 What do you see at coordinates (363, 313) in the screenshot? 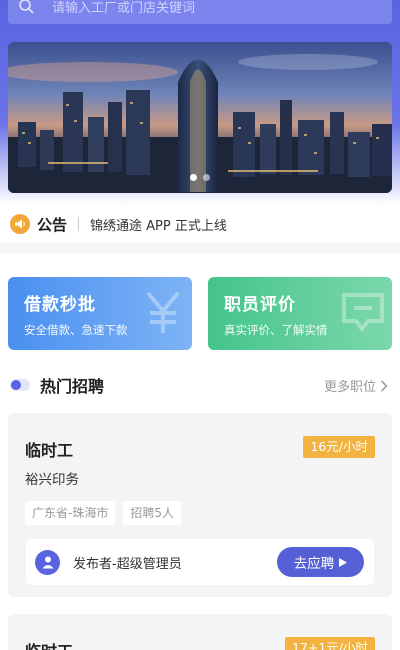
I see `chat-icon` at bounding box center [363, 313].